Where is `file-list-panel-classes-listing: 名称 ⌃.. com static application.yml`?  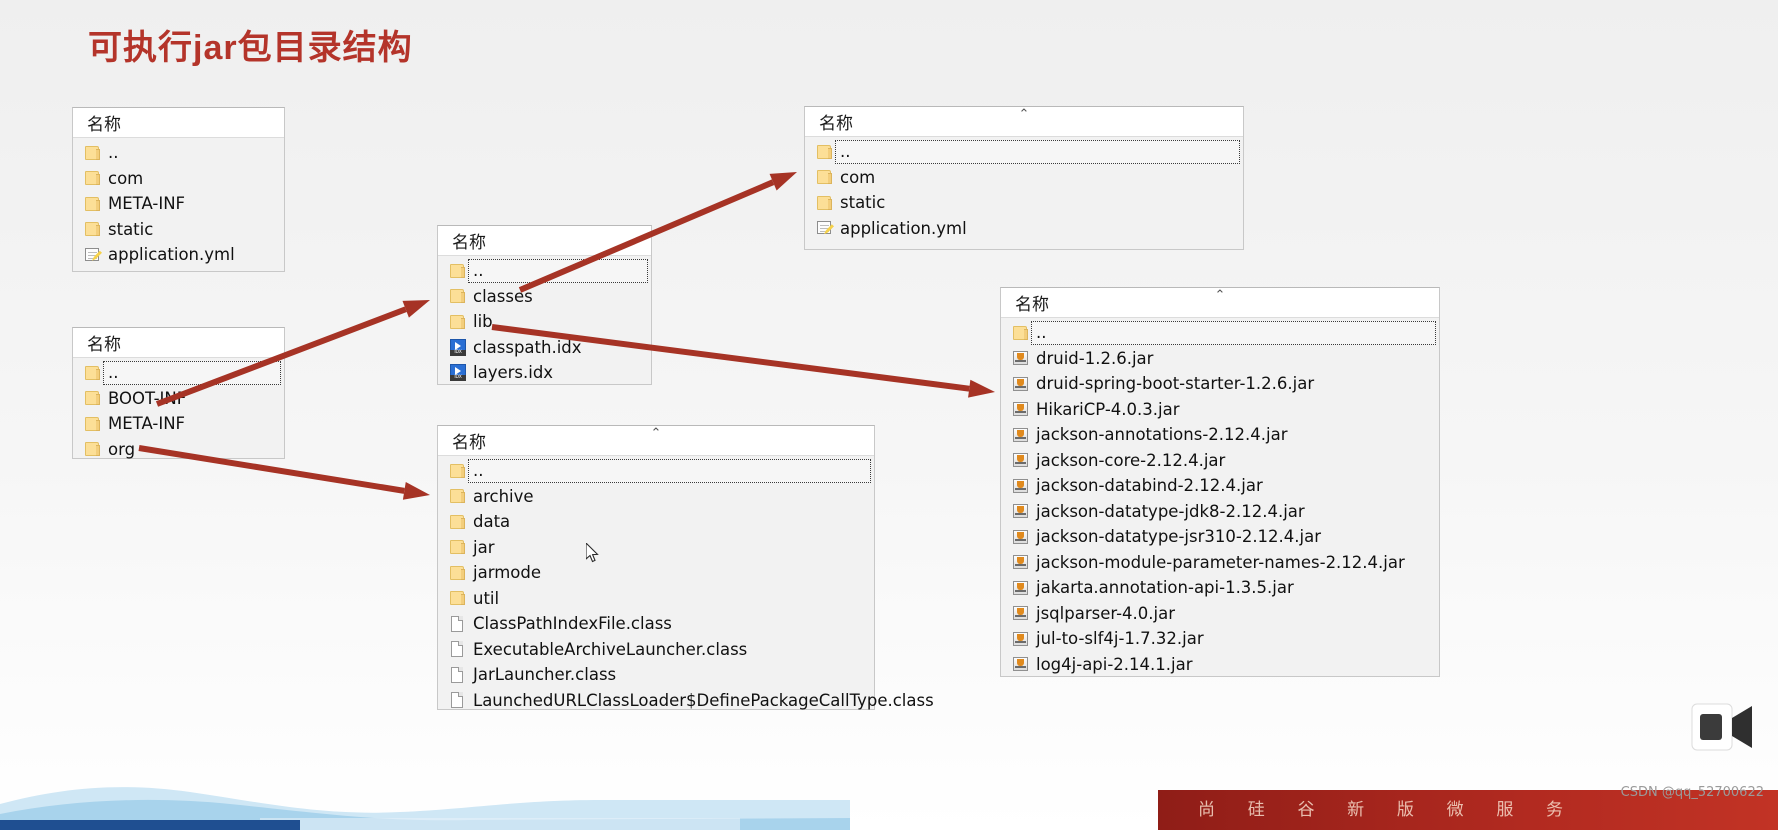 file-list-panel-classes-listing: 名称 ⌃.. com static application.yml is located at coordinates (1024, 178).